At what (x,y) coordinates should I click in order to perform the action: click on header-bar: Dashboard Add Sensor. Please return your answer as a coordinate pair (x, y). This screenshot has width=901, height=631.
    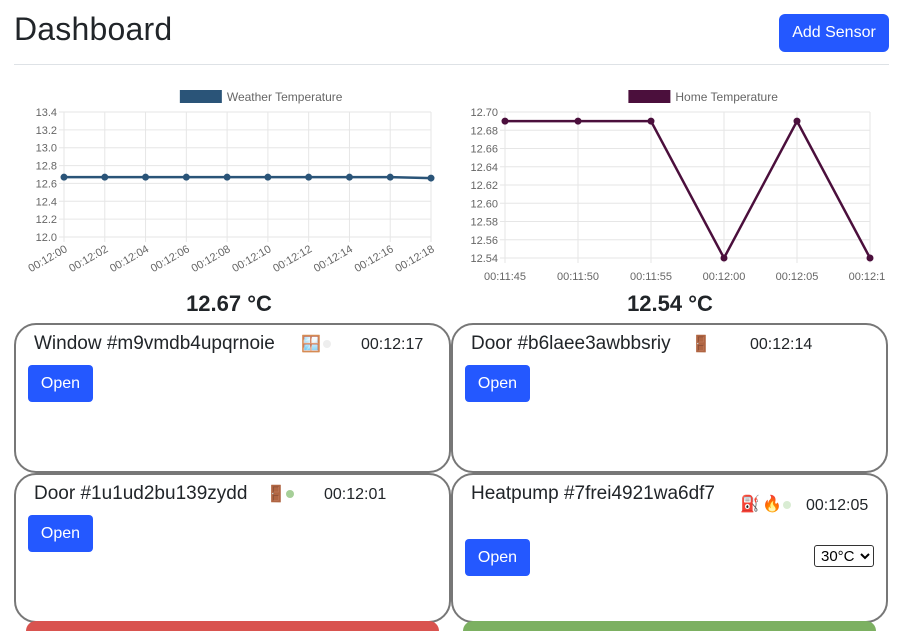
    Looking at the image, I should click on (451, 32).